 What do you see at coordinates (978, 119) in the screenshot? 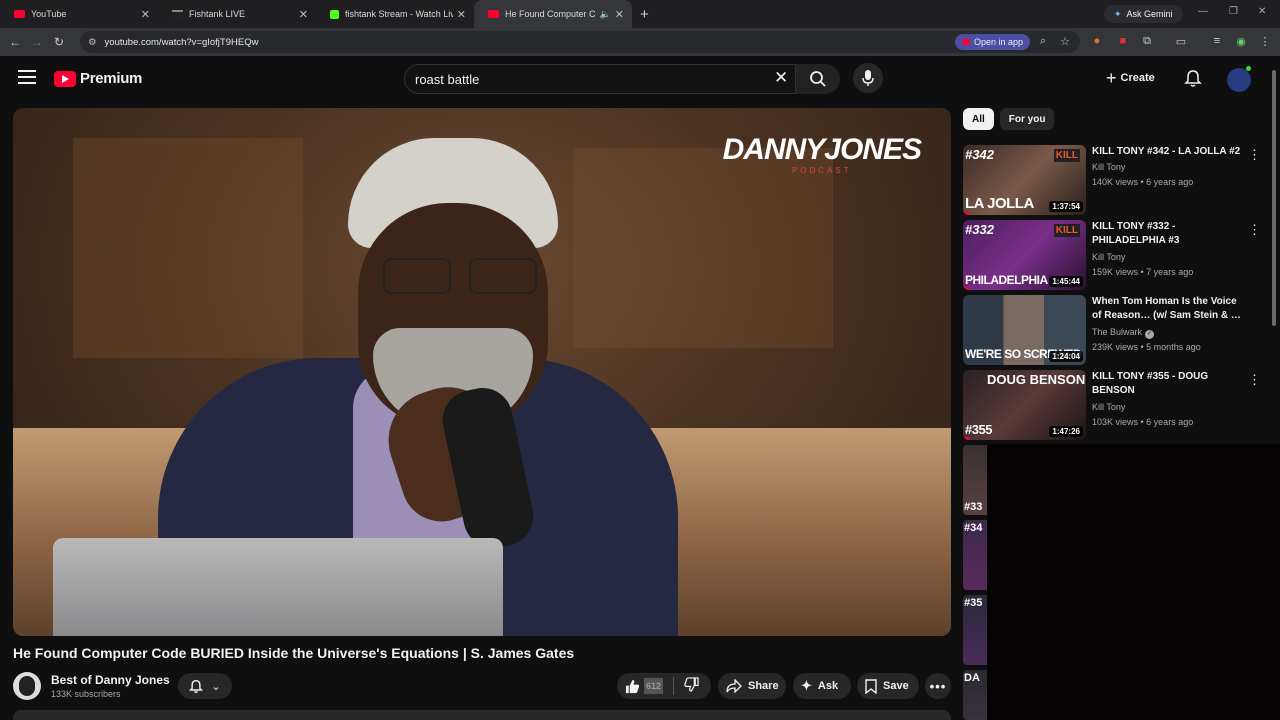
I see `chip-all: All` at bounding box center [978, 119].